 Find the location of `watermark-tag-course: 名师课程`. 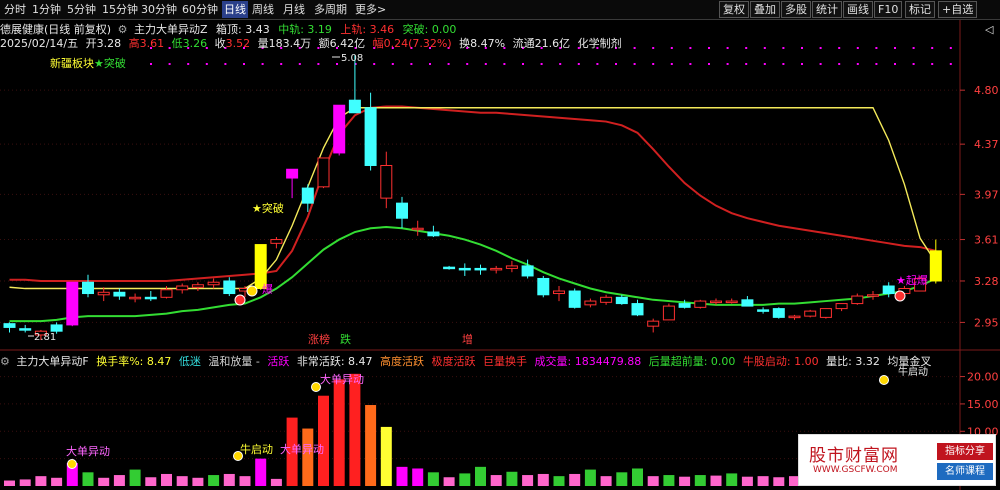

watermark-tag-course: 名师课程 is located at coordinates (965, 471).